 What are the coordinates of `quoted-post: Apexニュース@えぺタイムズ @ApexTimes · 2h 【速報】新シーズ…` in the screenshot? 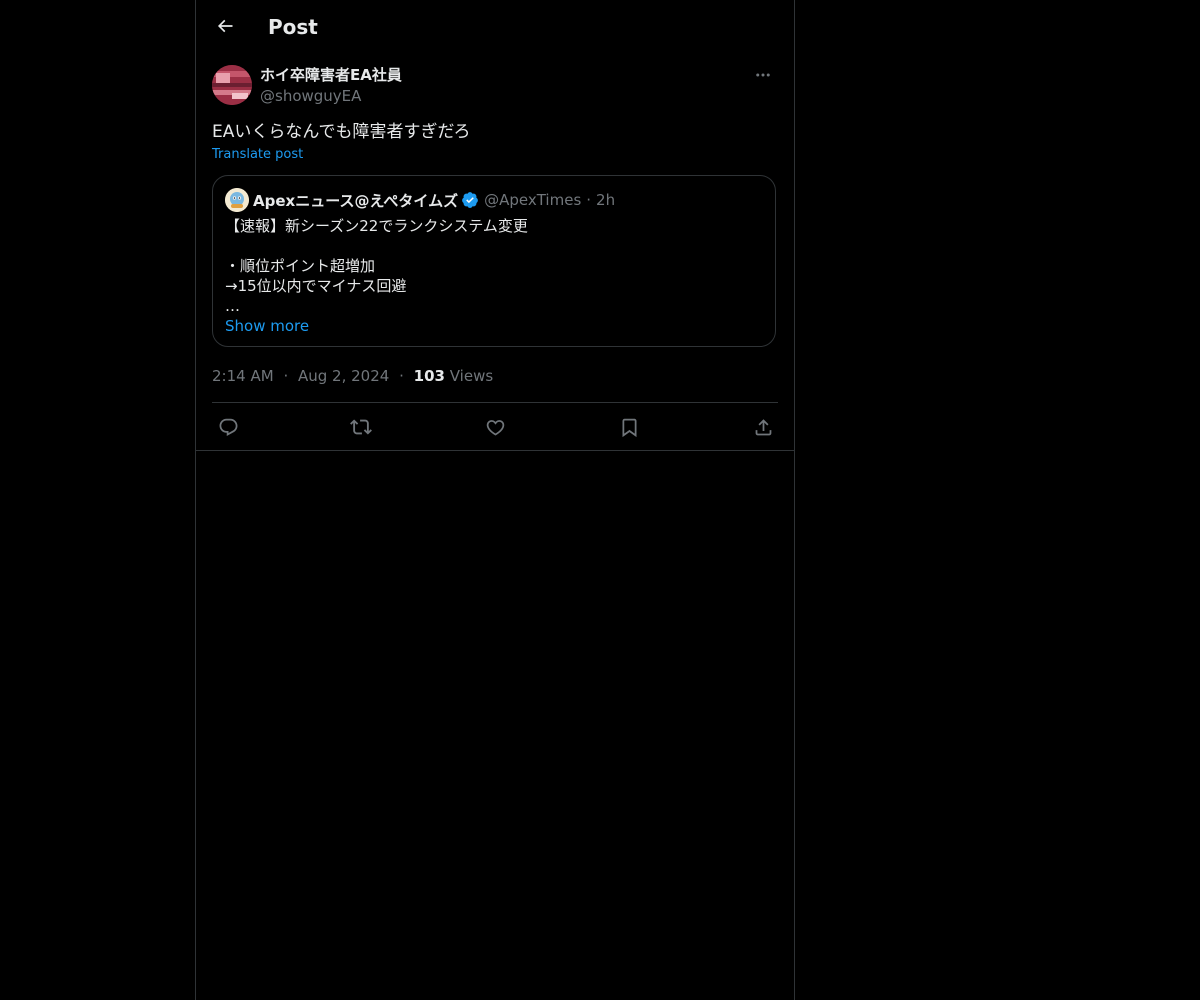 It's located at (494, 261).